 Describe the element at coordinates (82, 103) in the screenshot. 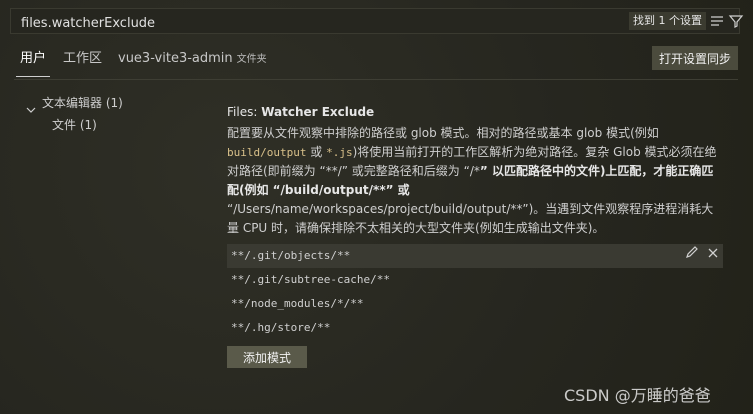

I see `toc-item-label: 文本编辑器 (1)` at that location.